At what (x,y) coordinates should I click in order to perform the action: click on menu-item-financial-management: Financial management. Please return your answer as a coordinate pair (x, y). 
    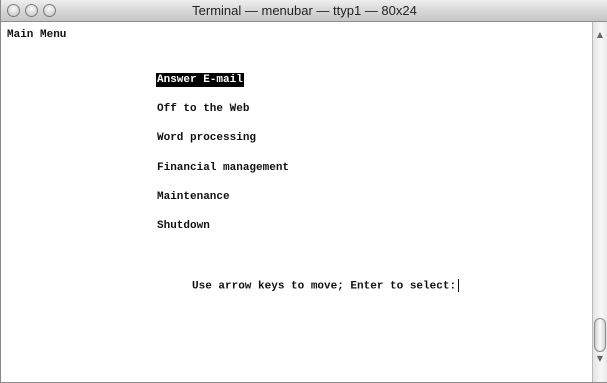
    Looking at the image, I should click on (223, 168).